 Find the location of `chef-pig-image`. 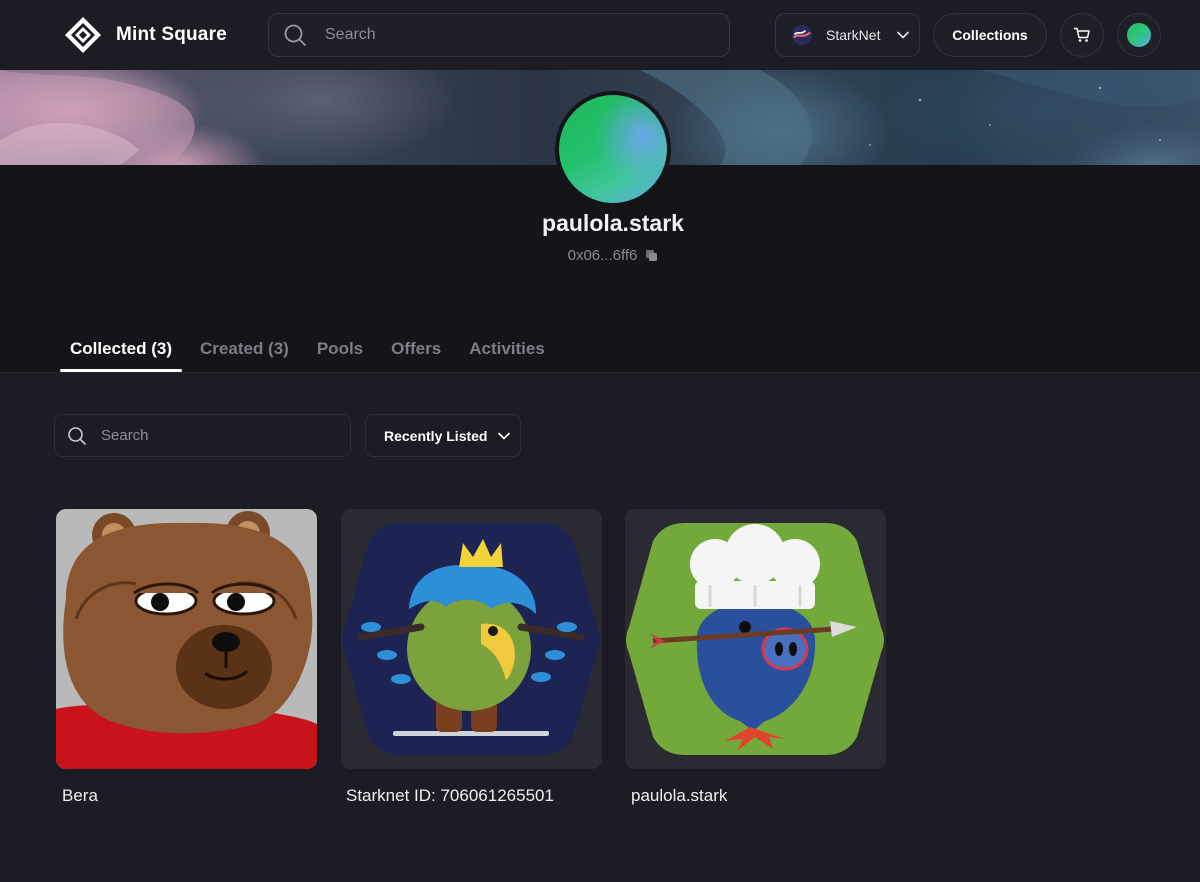

chef-pig-image is located at coordinates (755, 639).